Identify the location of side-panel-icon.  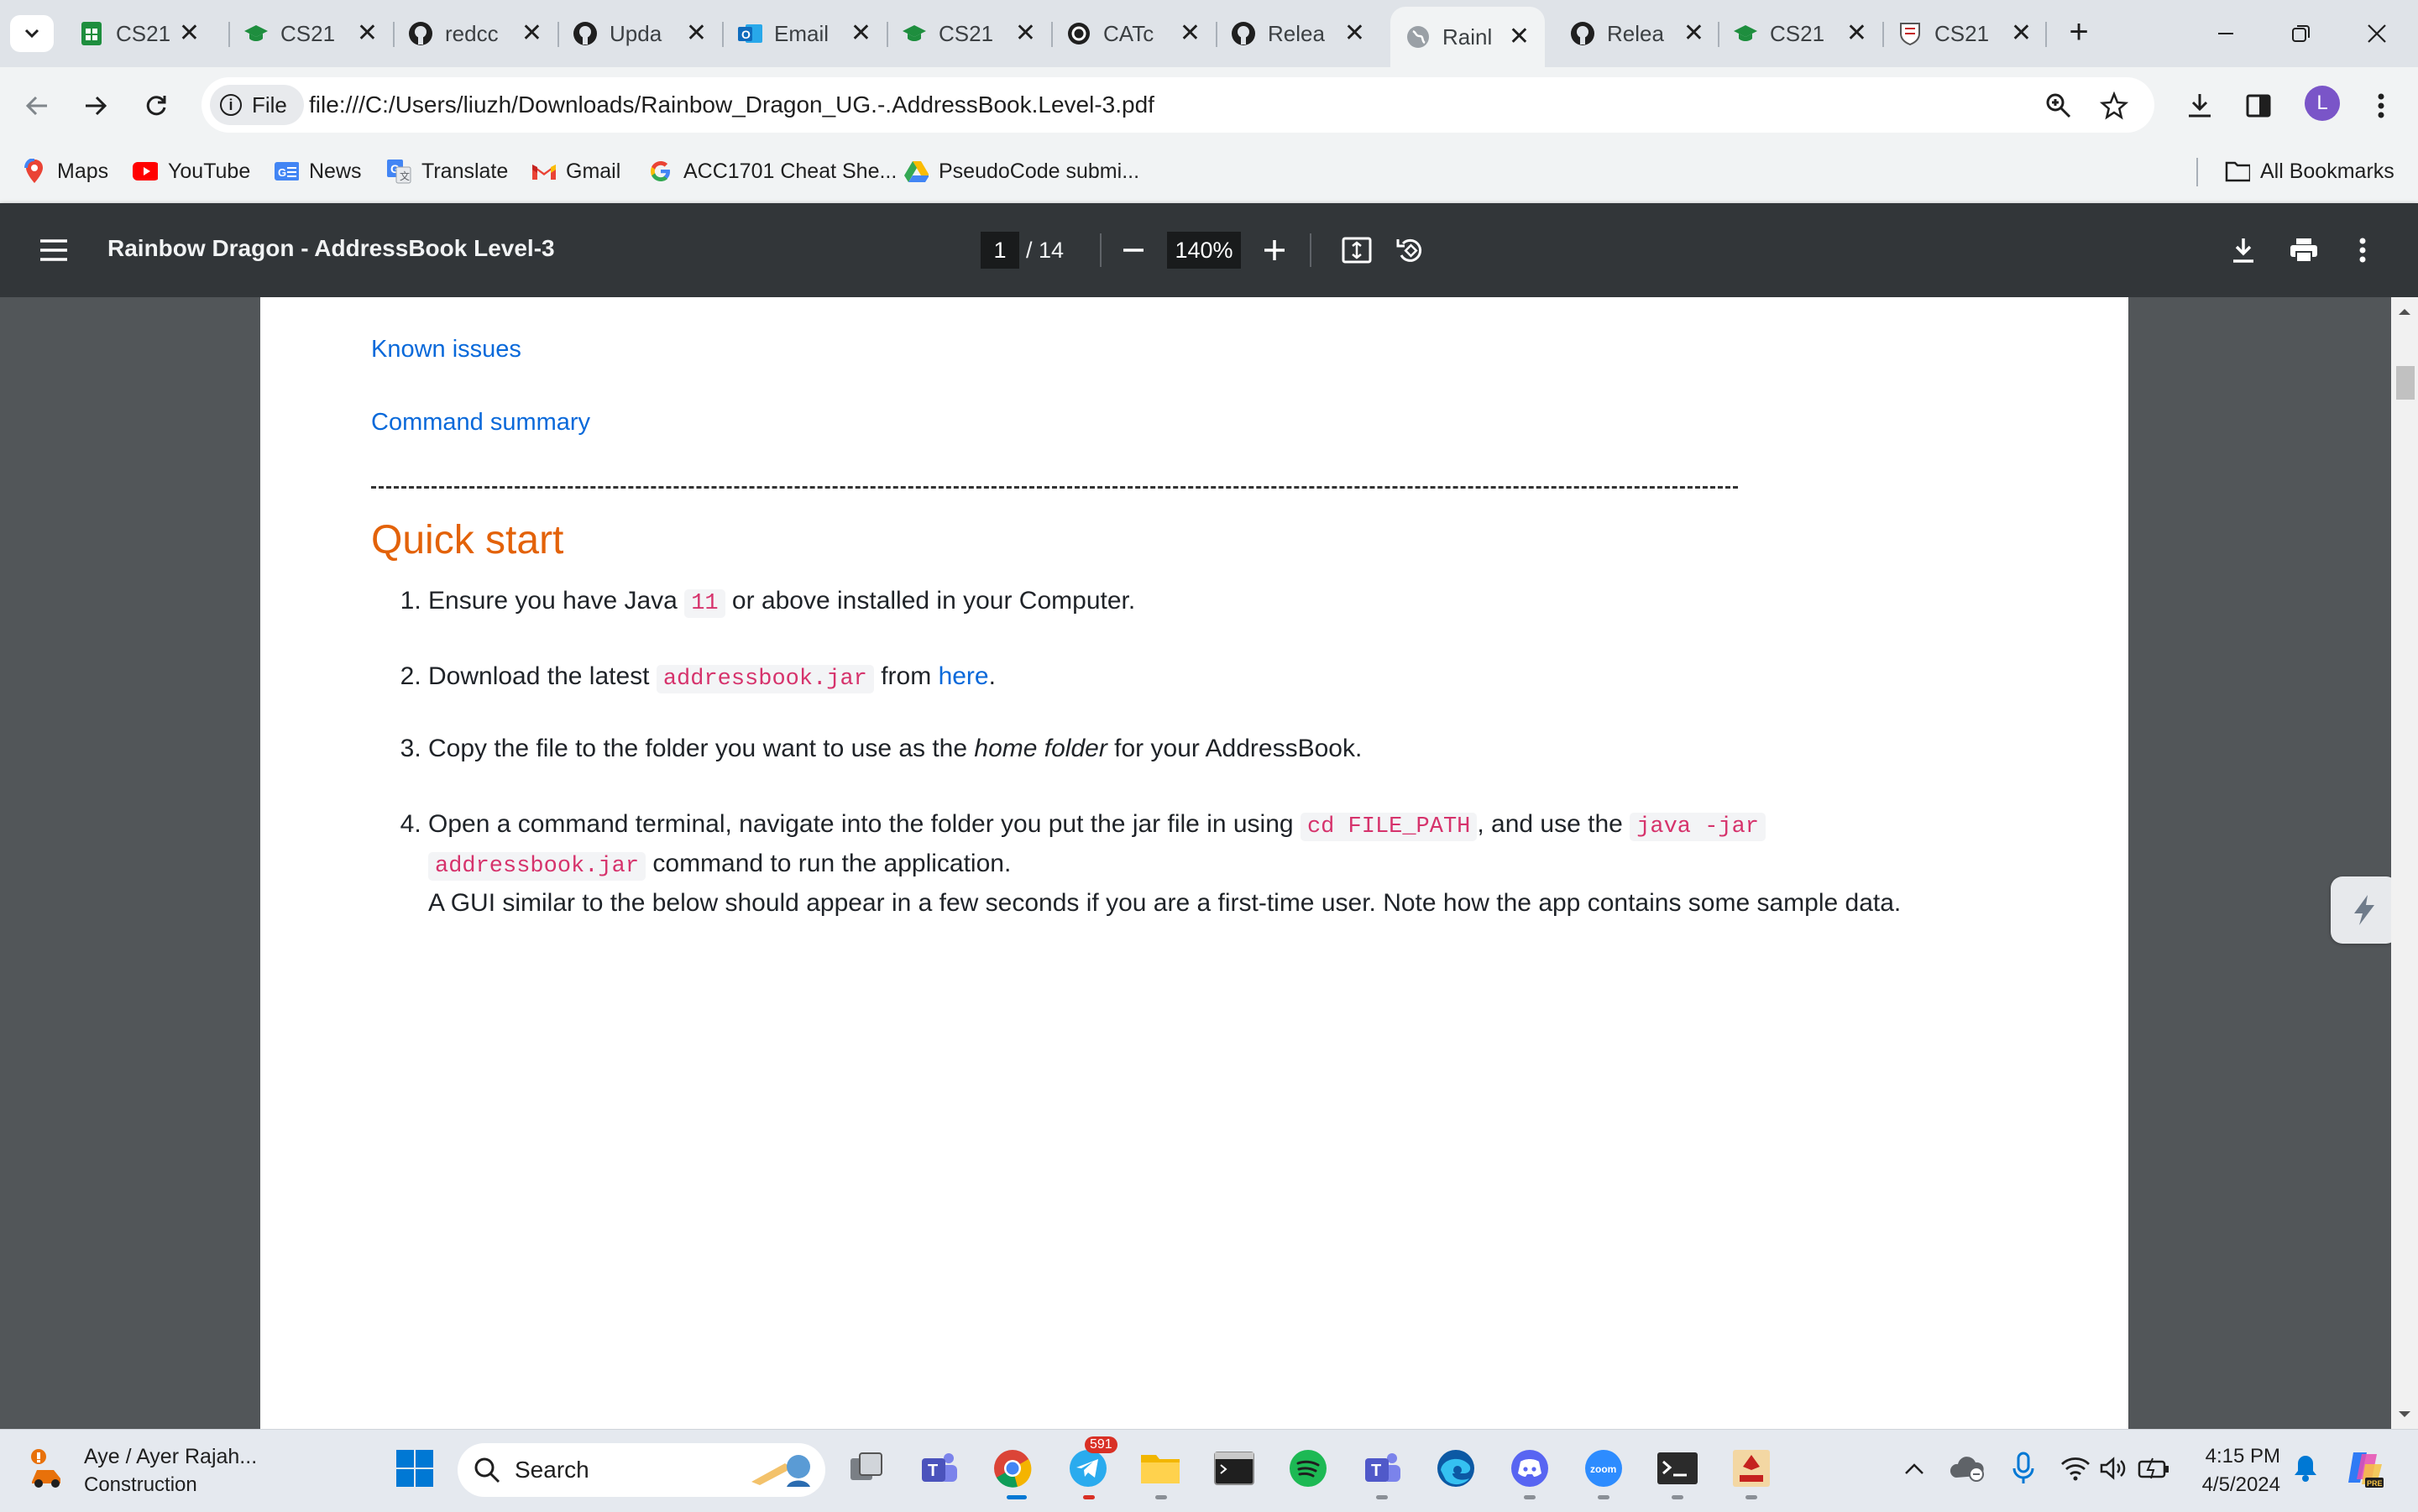
(2258, 106).